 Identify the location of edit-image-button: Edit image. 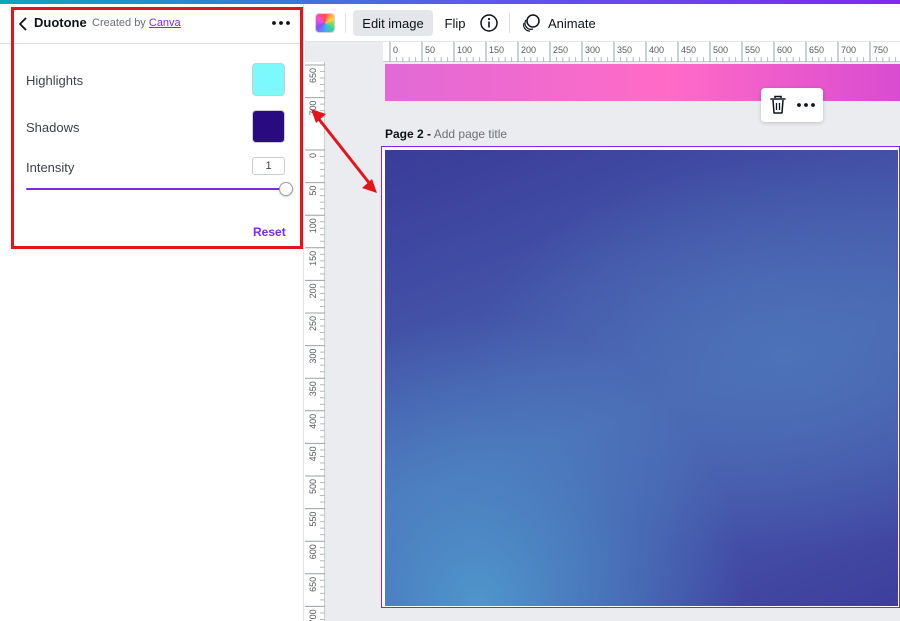
(393, 23).